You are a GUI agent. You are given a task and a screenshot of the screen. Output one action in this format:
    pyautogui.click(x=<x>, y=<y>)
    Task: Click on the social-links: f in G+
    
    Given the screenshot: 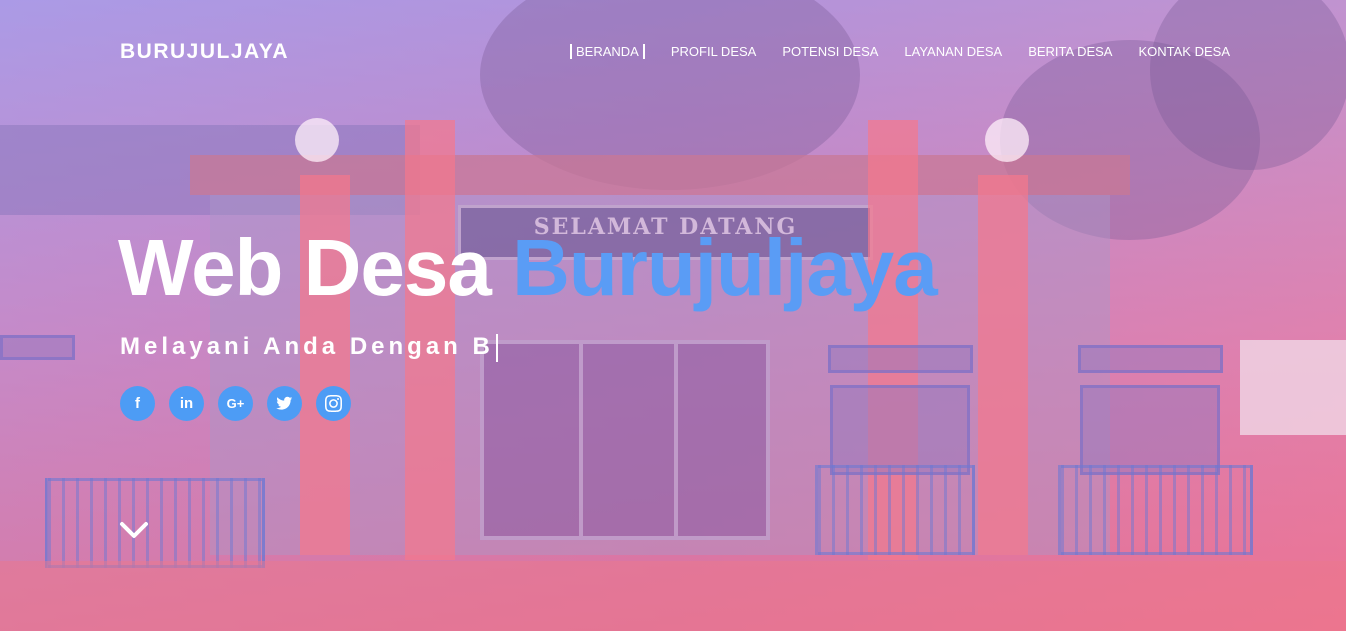 What is the action you would take?
    pyautogui.click(x=235, y=403)
    